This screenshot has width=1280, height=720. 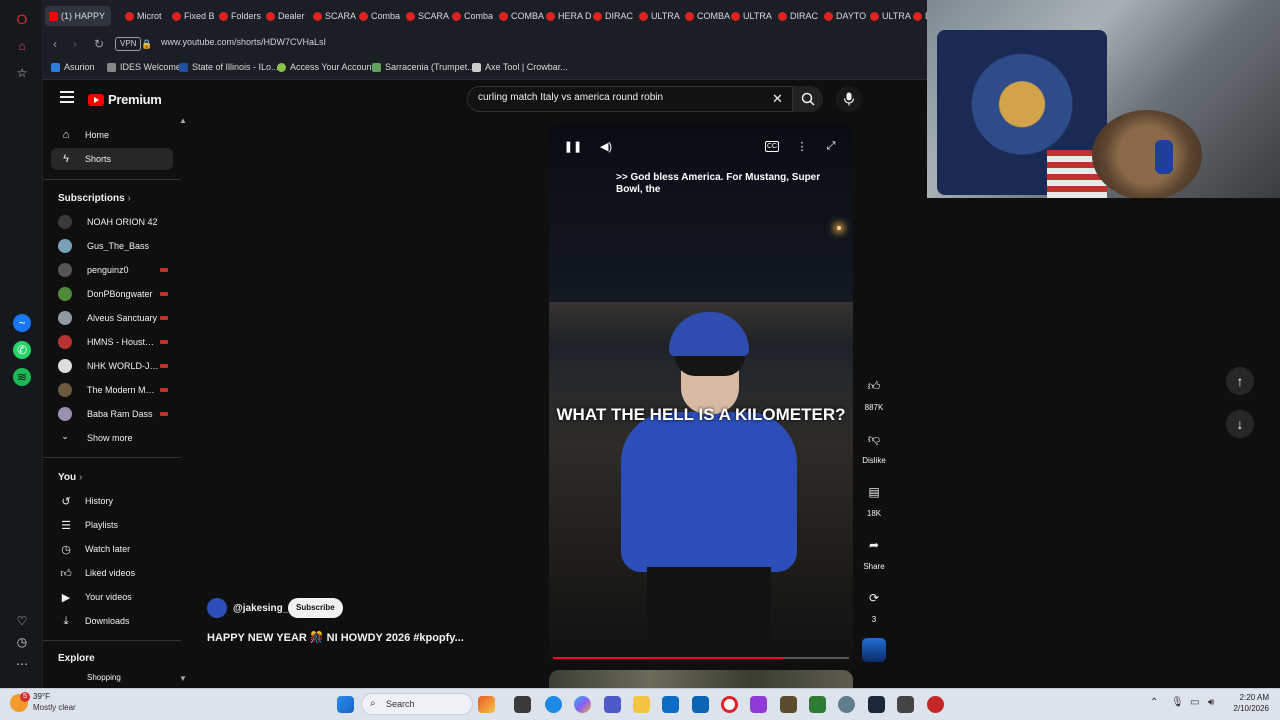 I want to click on reload-icon: ↻, so click(x=99, y=44).